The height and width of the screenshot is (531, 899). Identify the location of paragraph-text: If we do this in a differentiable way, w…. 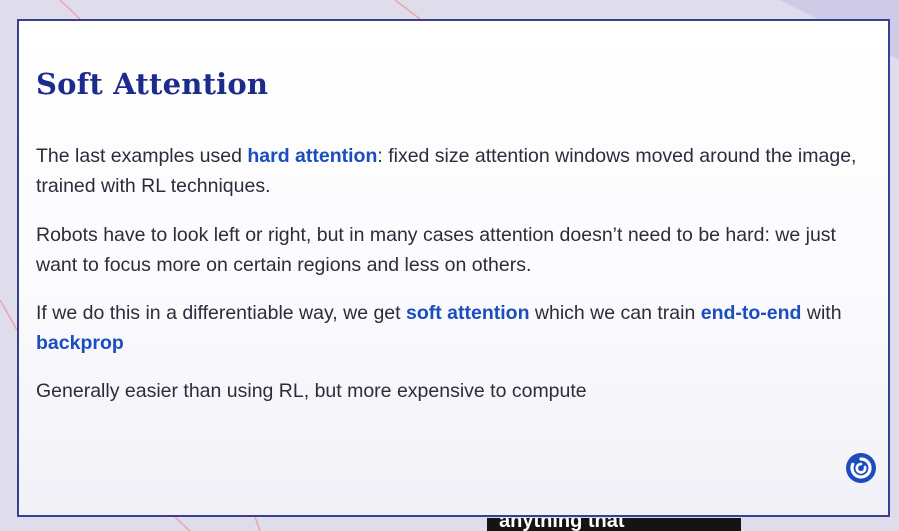
(221, 313).